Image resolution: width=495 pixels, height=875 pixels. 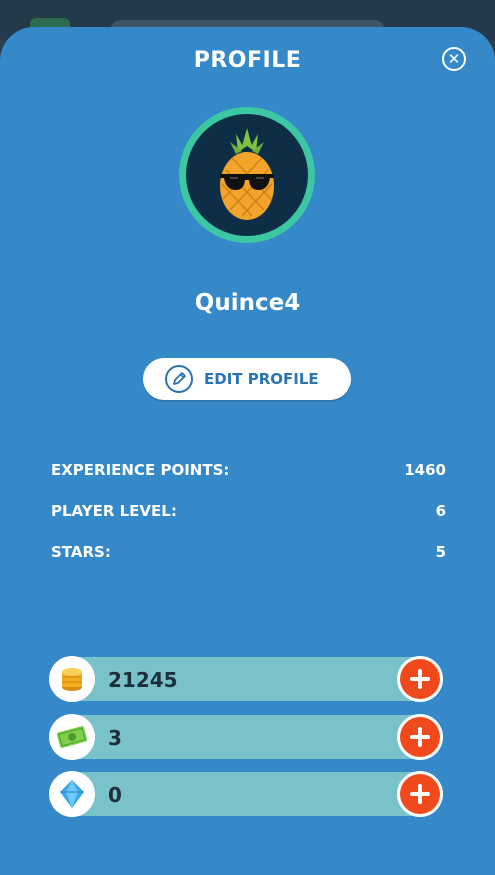 I want to click on add-diamonds-button, so click(x=420, y=794).